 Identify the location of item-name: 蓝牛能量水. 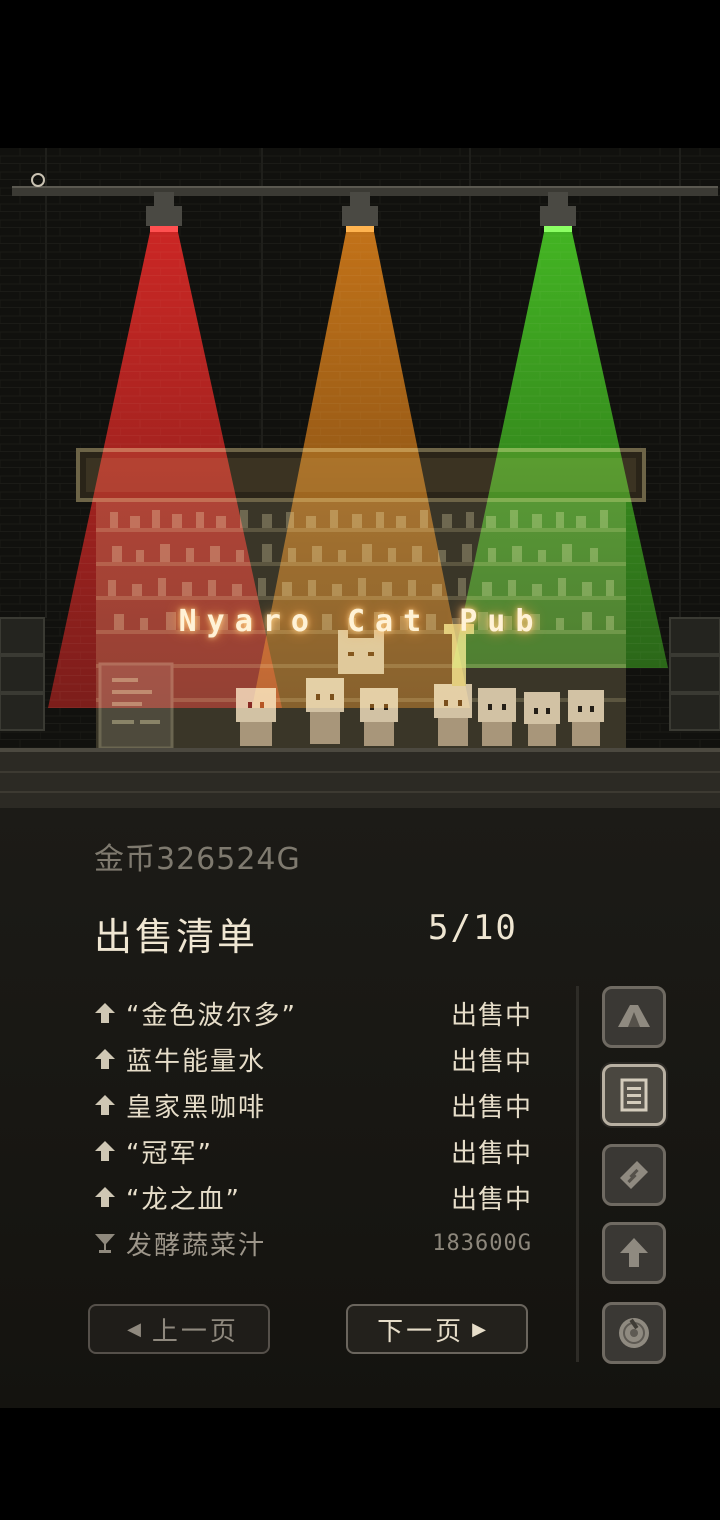
(196, 1061).